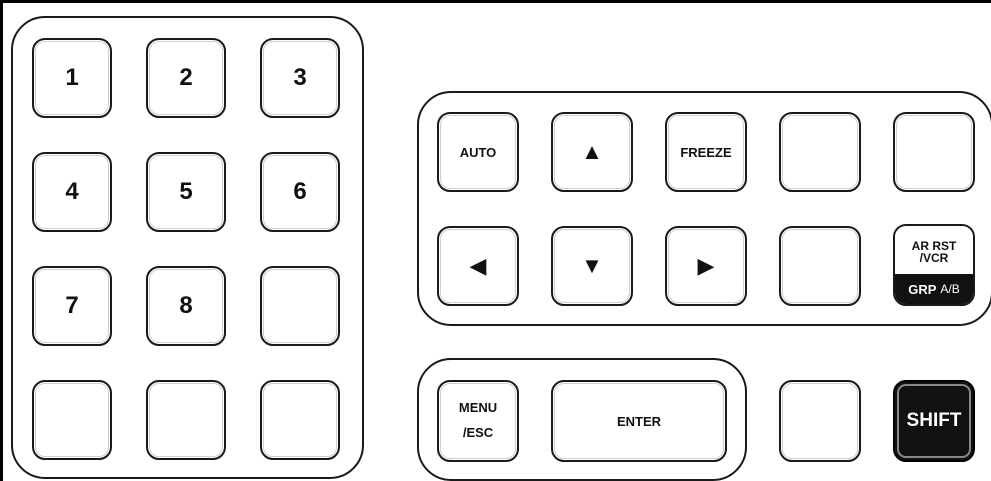 The width and height of the screenshot is (991, 481). What do you see at coordinates (72, 420) in the screenshot?
I see `blank-key-numpad-row4-a` at bounding box center [72, 420].